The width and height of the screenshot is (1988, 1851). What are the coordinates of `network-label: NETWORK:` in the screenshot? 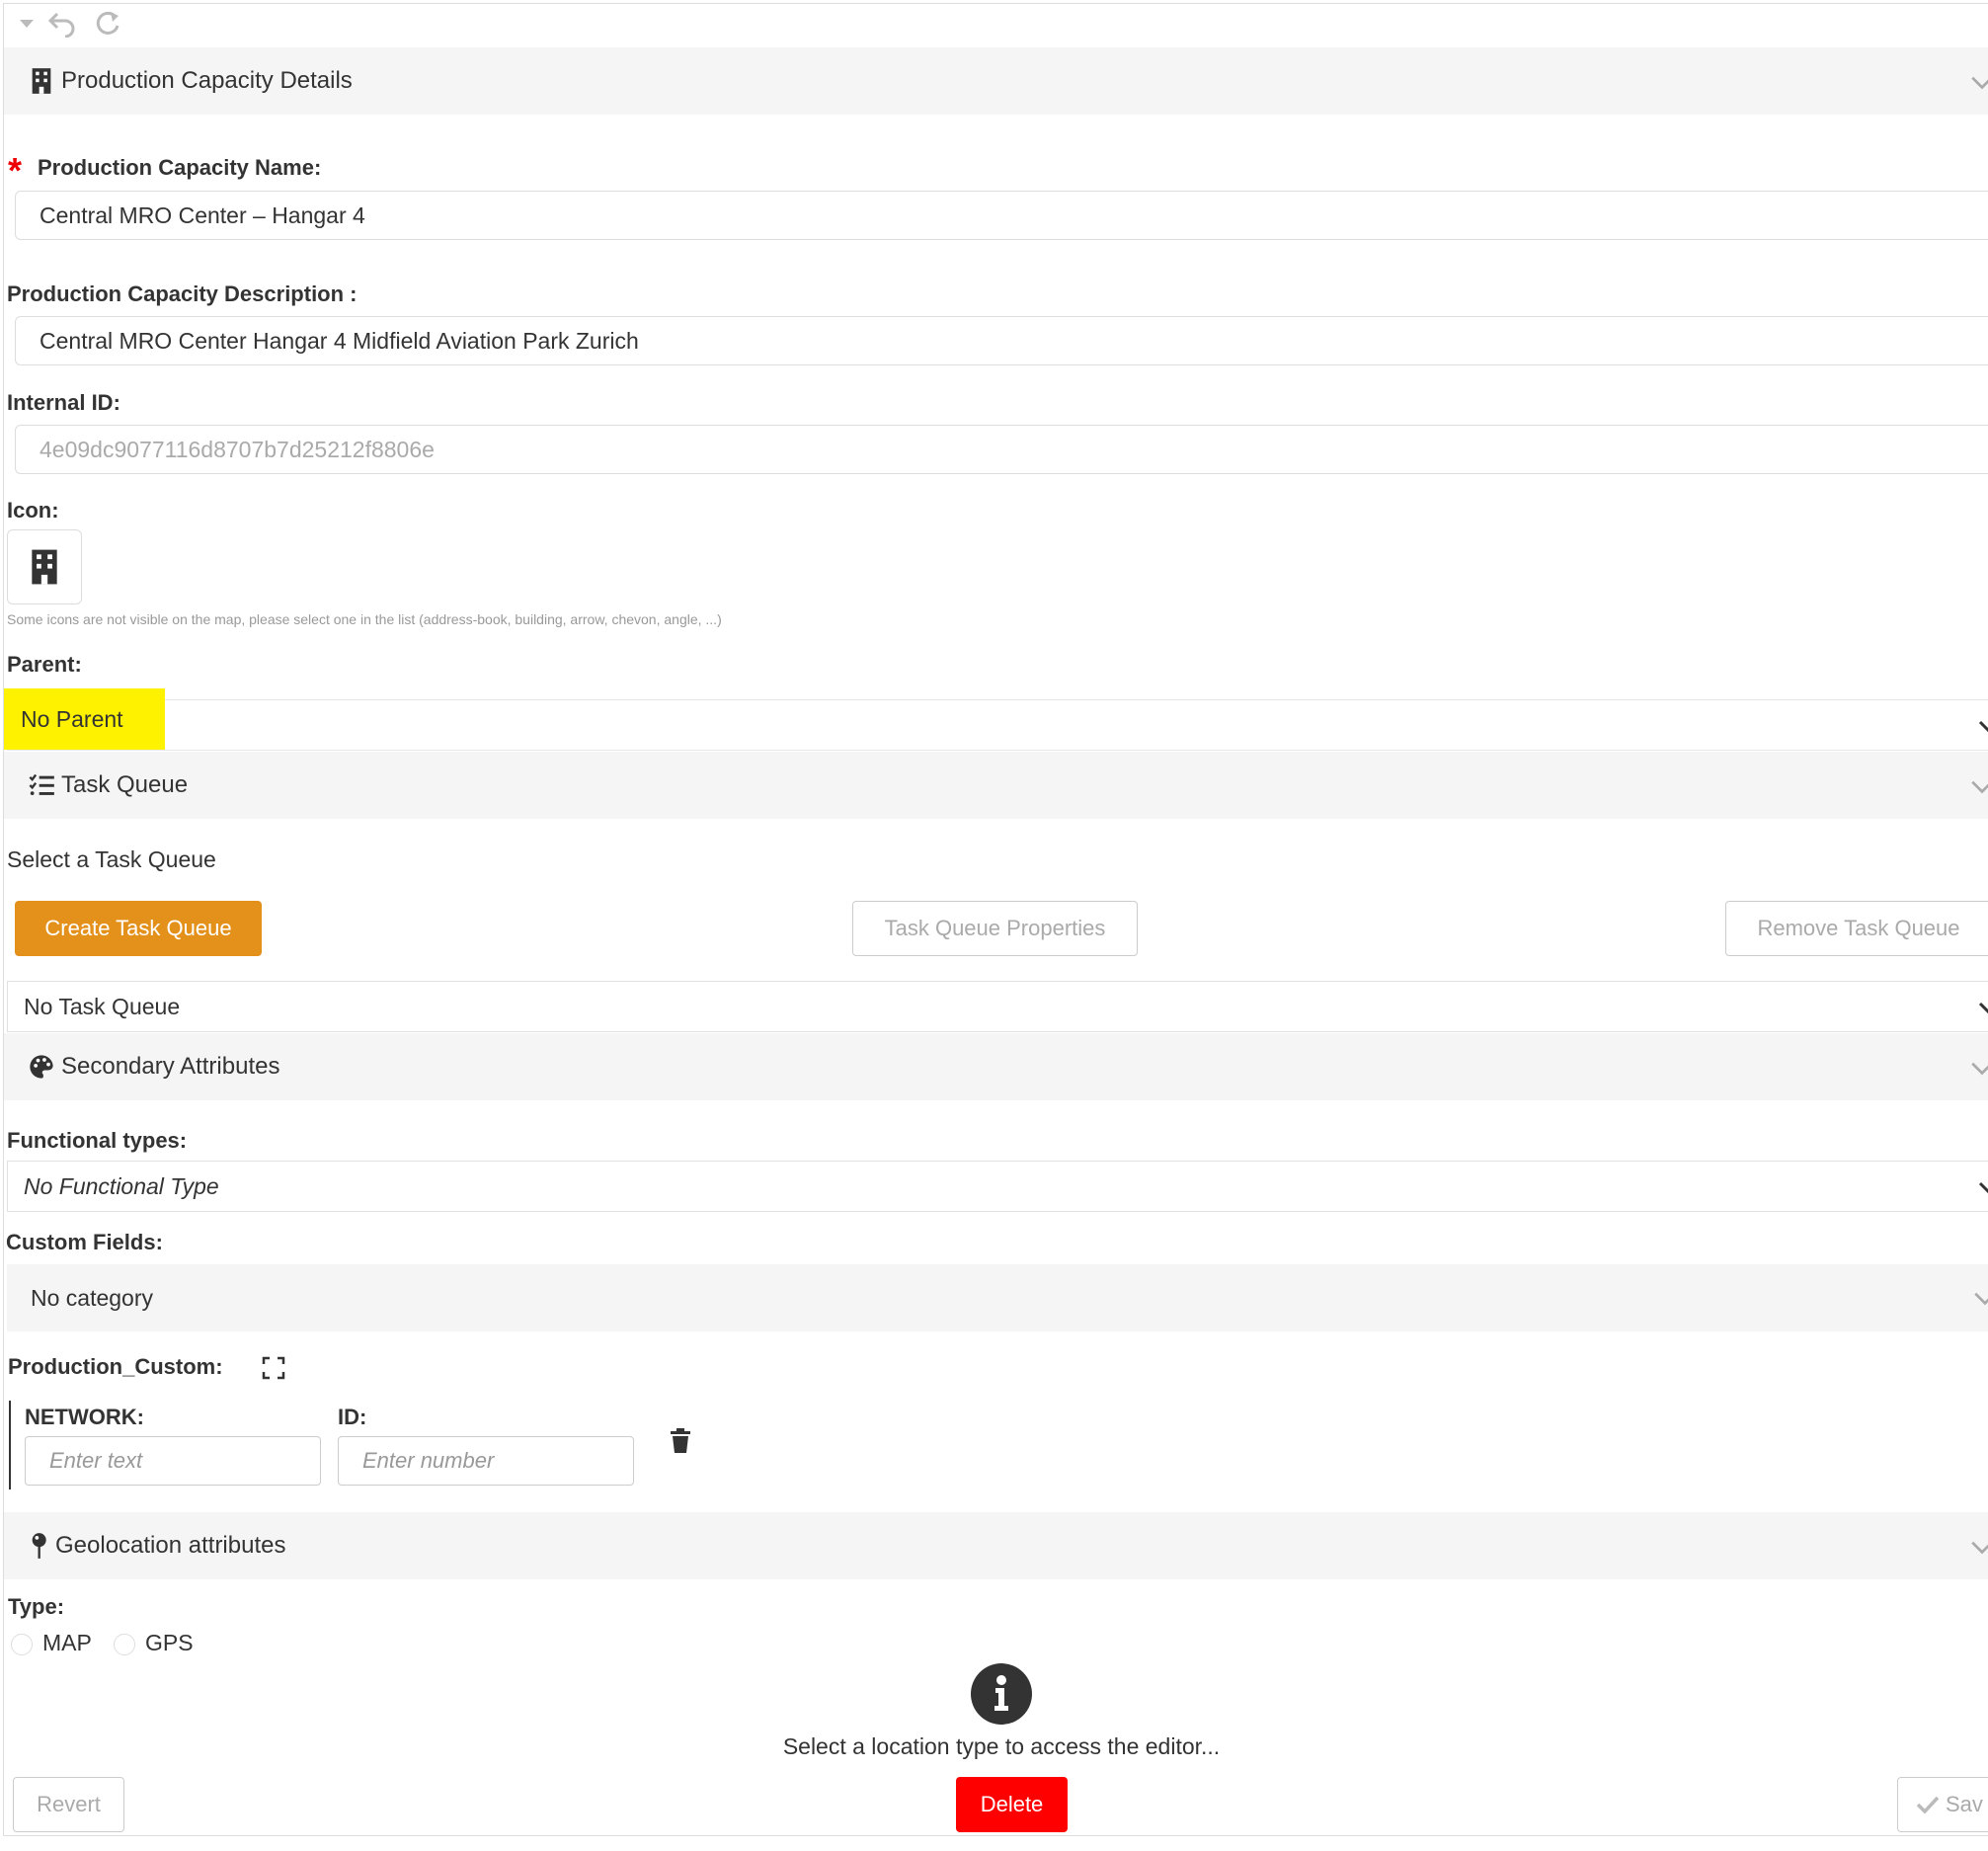 It's located at (84, 1417).